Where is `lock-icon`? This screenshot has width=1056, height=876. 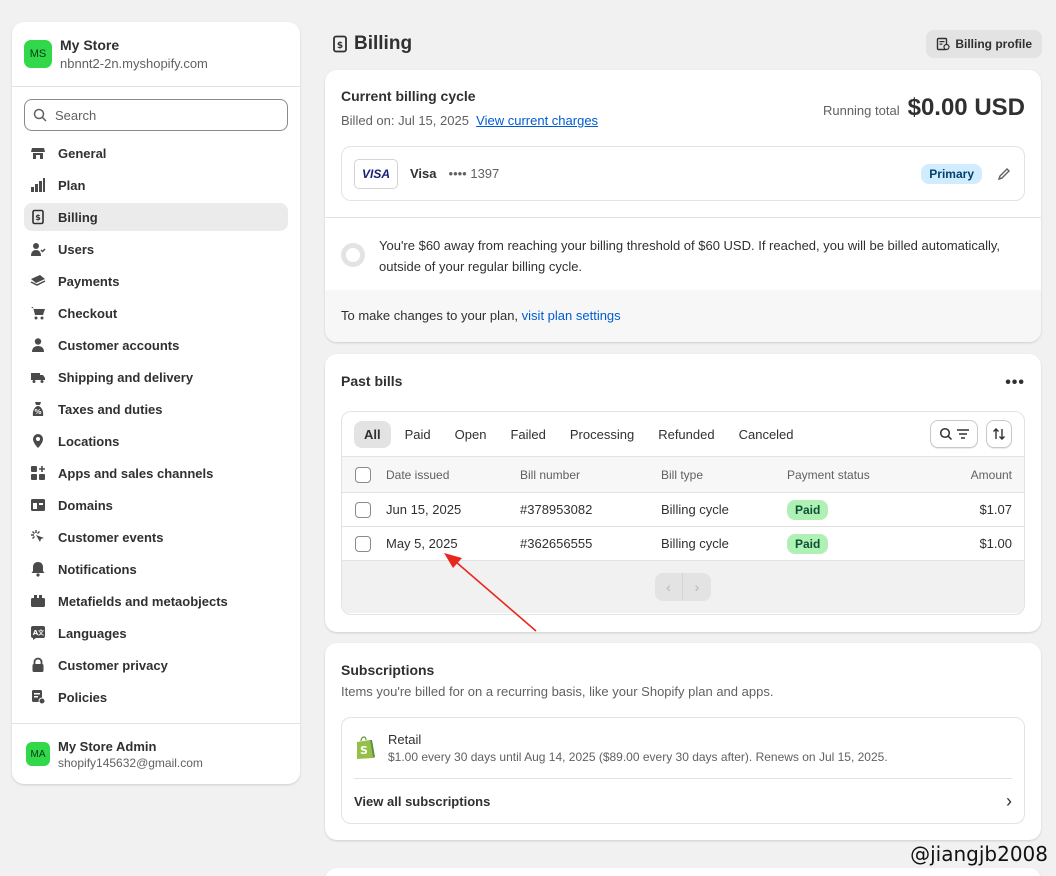 lock-icon is located at coordinates (38, 665).